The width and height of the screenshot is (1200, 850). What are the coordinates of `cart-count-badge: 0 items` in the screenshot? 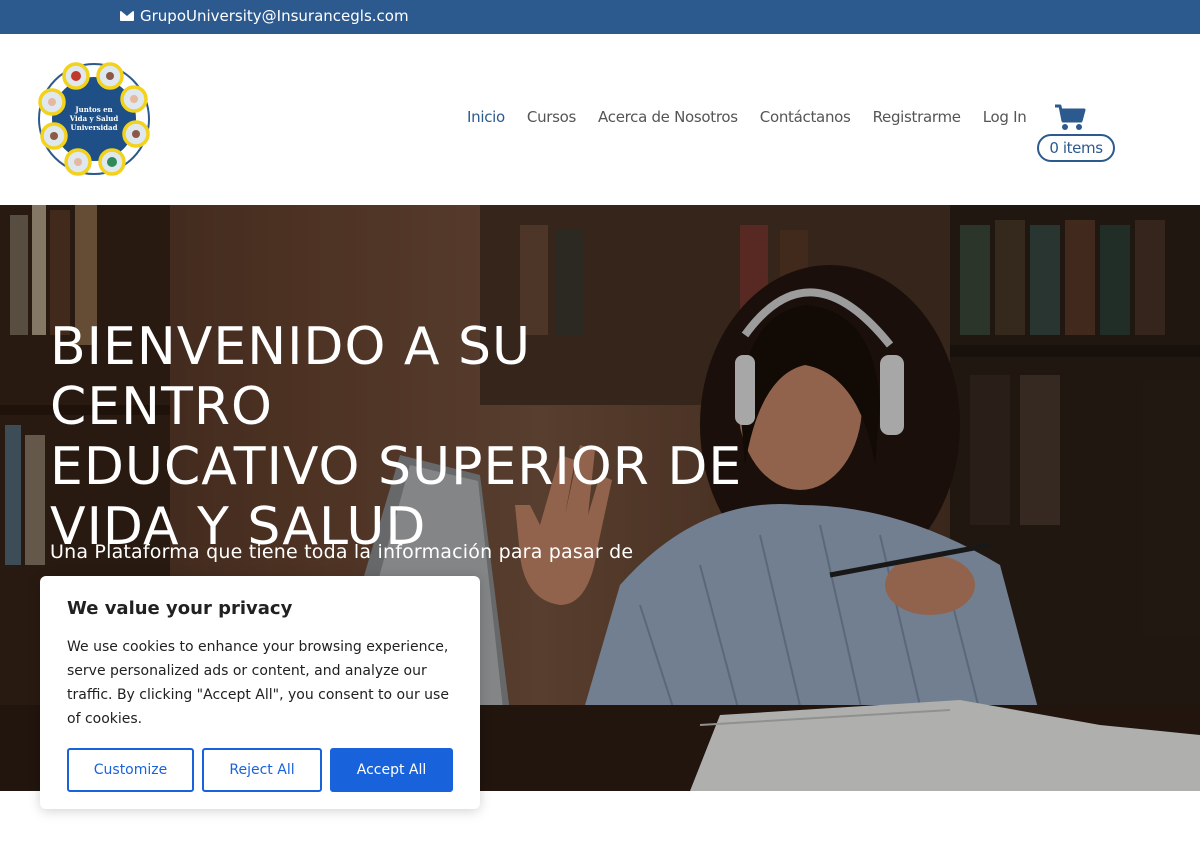 It's located at (1076, 148).